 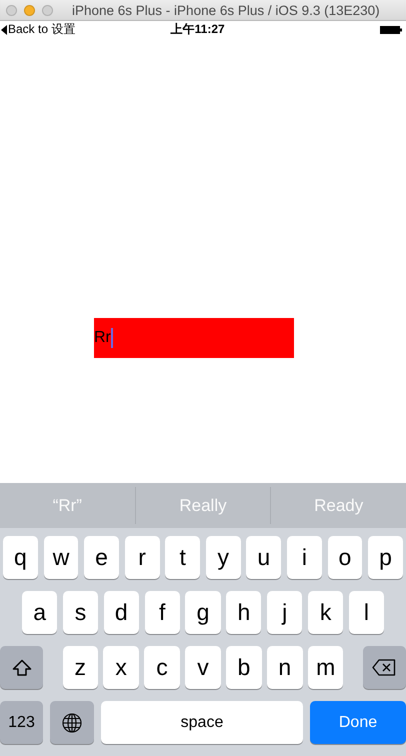 What do you see at coordinates (391, 30) in the screenshot?
I see `battery-icon` at bounding box center [391, 30].